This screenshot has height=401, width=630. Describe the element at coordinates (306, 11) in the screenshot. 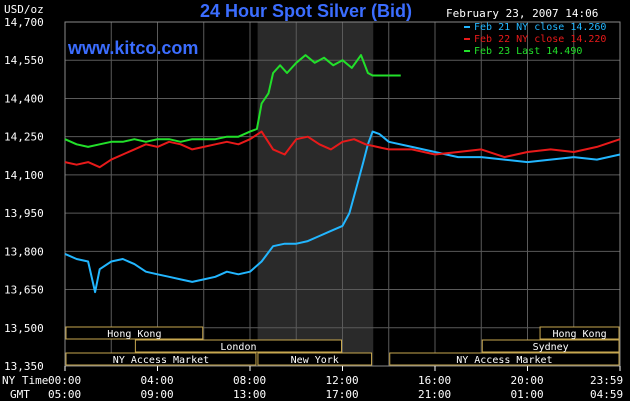

I see `chart-title: 24 Hour Spot Silver (Bid)` at that location.